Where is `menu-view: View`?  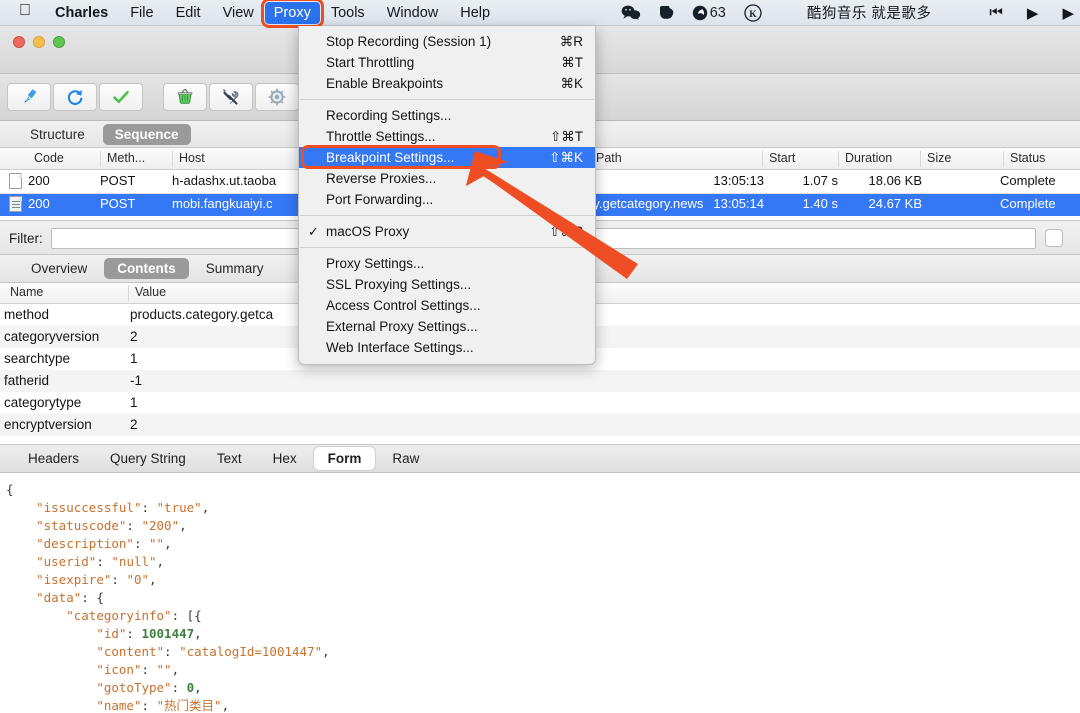
menu-view: View is located at coordinates (238, 13).